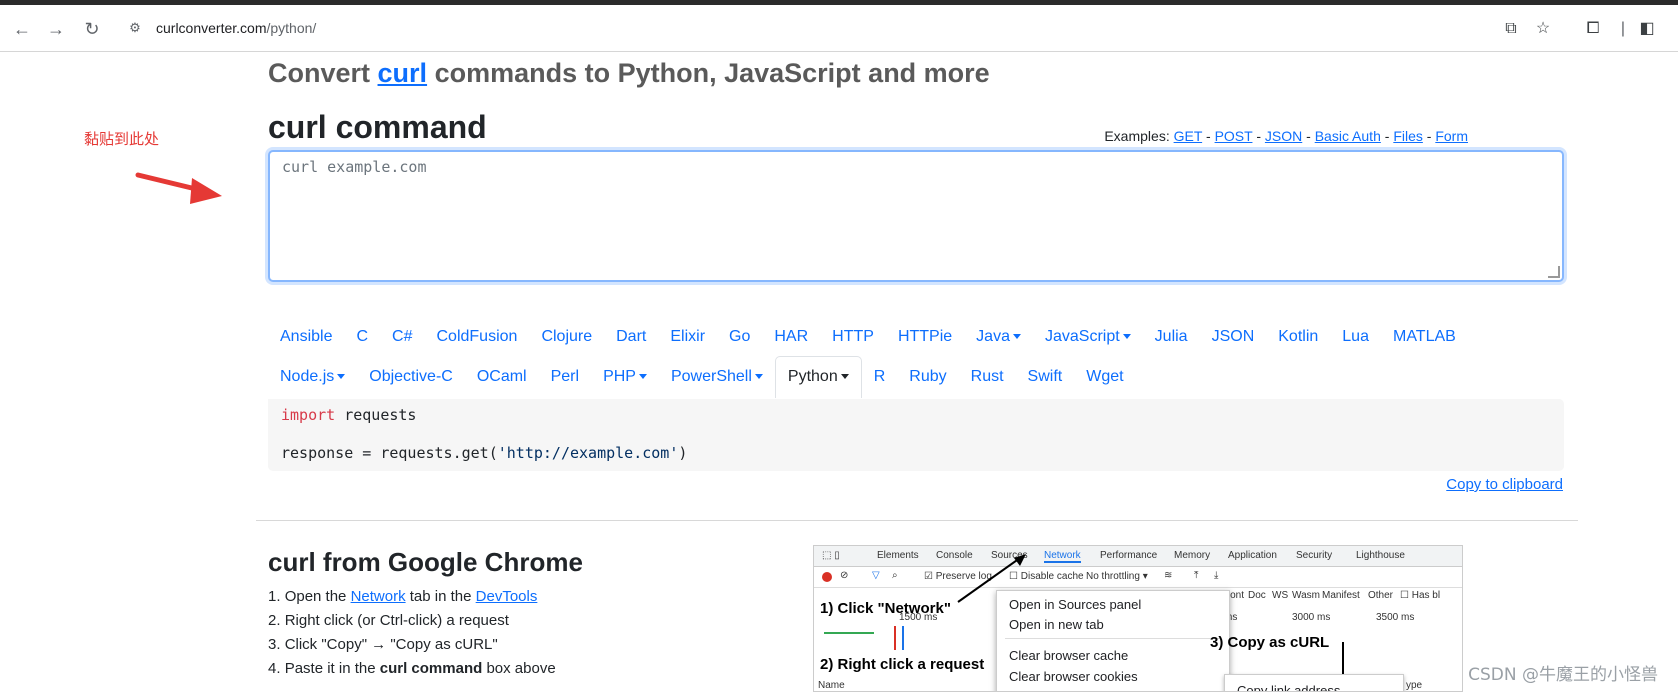 The width and height of the screenshot is (1678, 692). I want to click on language-tab-ansible: Ansible, so click(306, 337).